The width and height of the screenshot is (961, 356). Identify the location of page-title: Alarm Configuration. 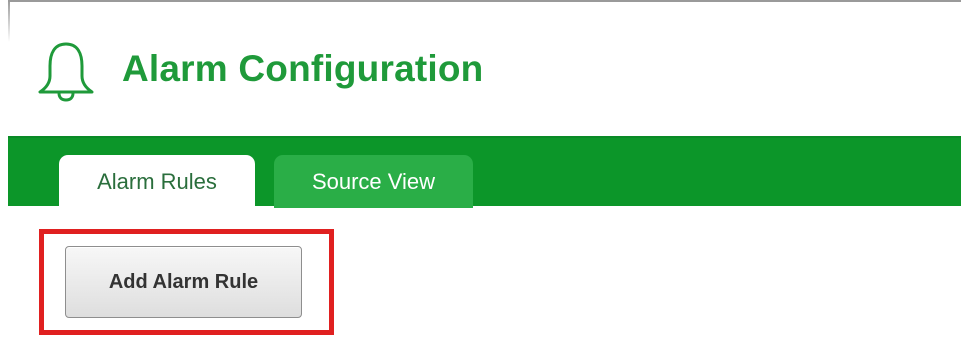
(303, 68).